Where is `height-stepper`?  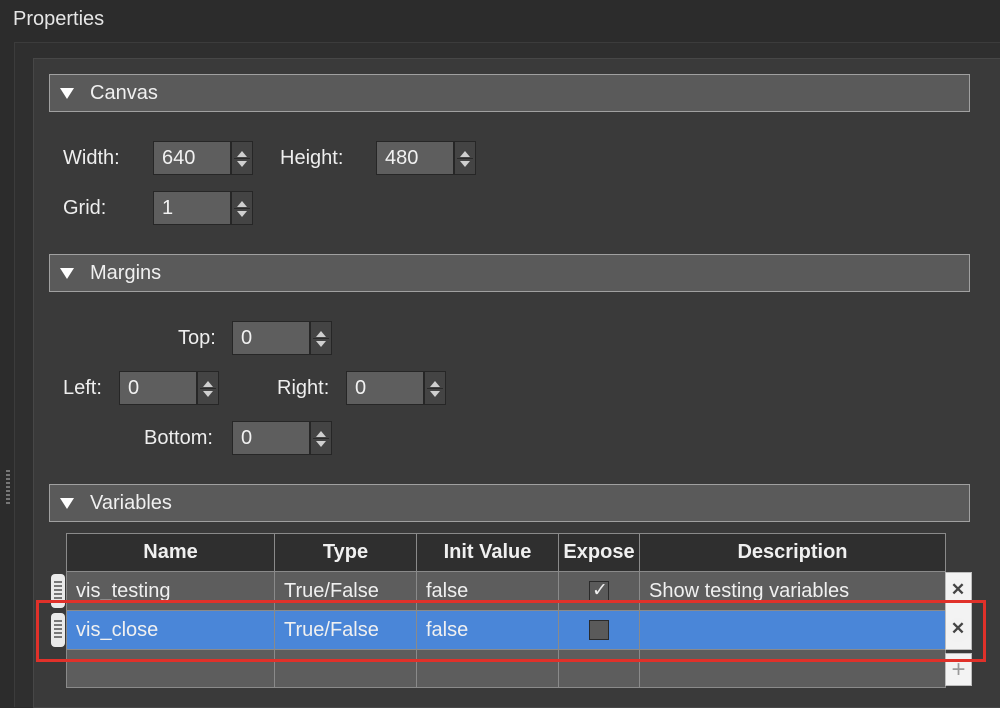 height-stepper is located at coordinates (465, 158).